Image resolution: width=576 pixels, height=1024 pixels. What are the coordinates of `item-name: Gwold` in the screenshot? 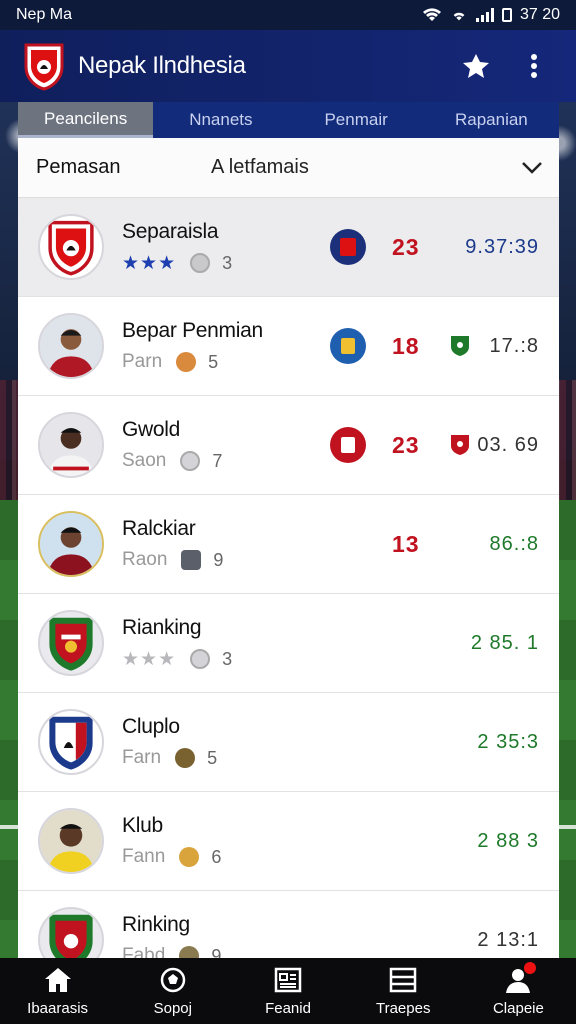 It's located at (151, 429).